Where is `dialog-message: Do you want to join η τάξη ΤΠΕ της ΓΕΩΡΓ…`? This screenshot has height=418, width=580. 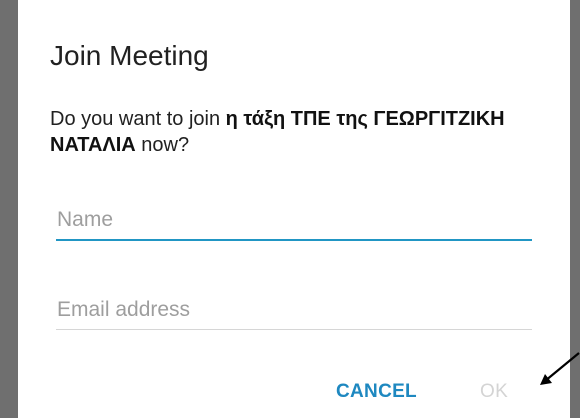 dialog-message: Do you want to join η τάξη ΤΠΕ της ΓΕΩΡΓ… is located at coordinates (285, 132).